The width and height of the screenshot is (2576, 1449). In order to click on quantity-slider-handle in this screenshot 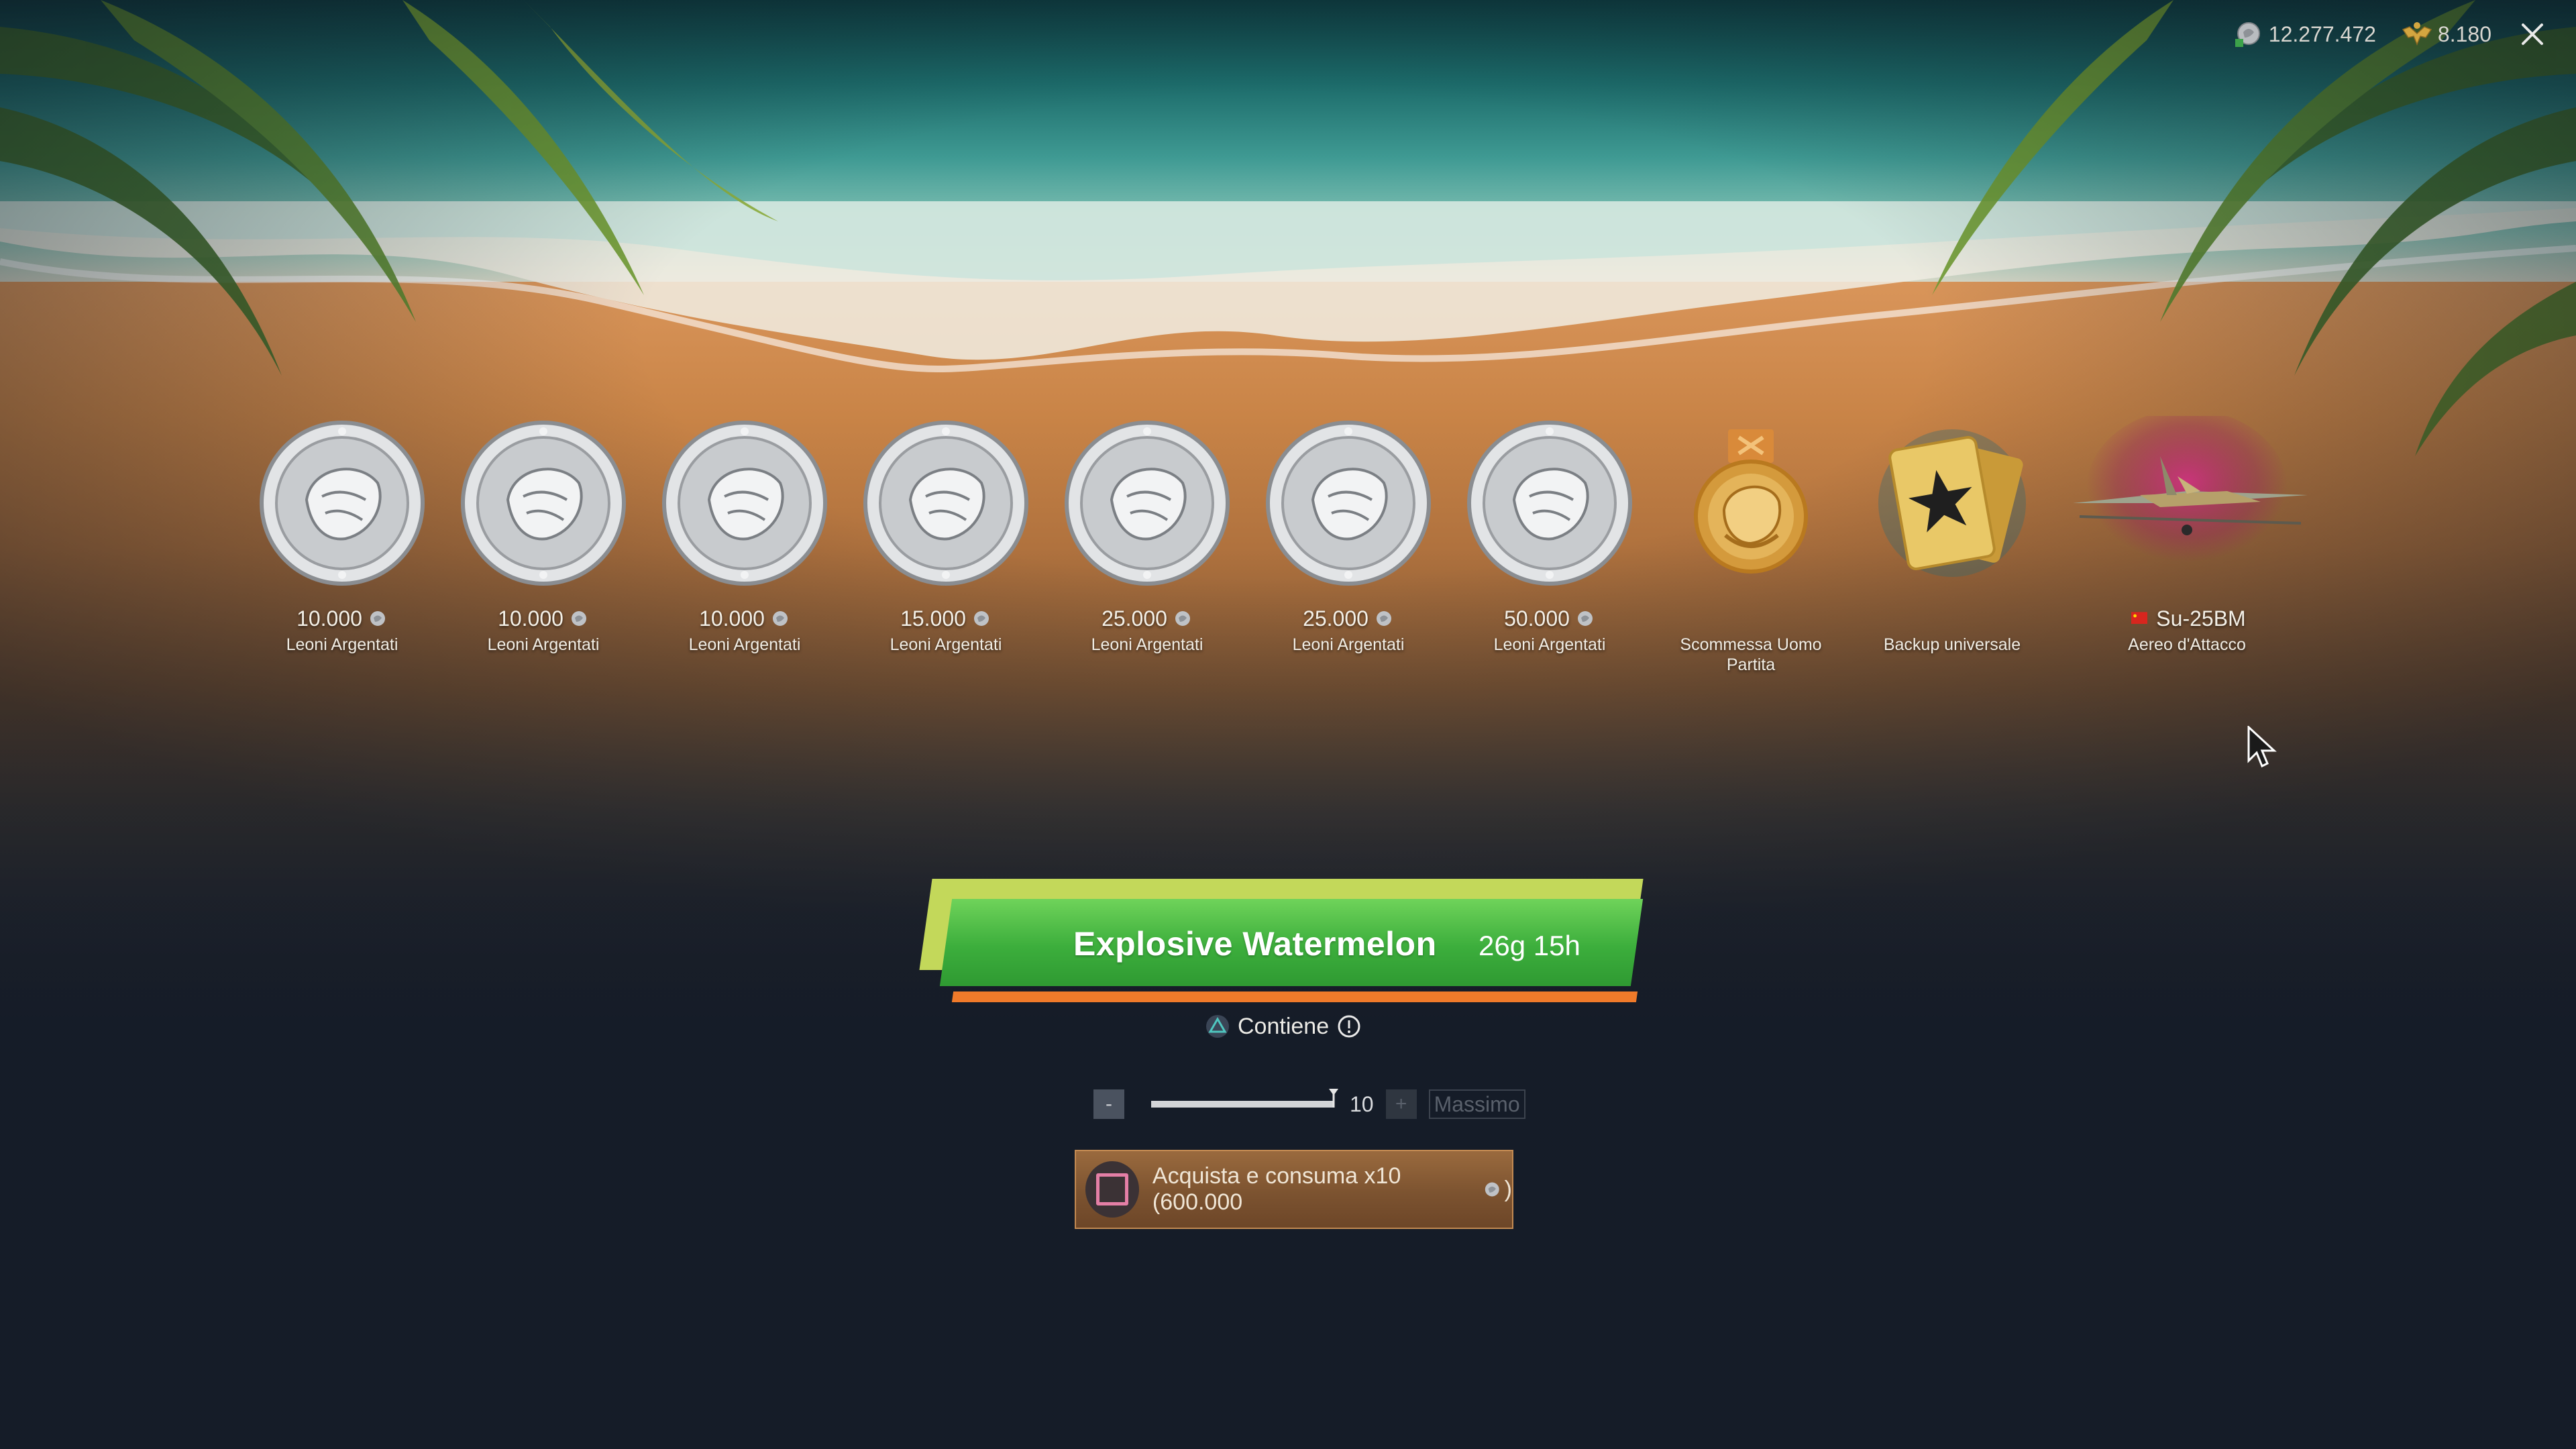, I will do `click(1333, 1098)`.